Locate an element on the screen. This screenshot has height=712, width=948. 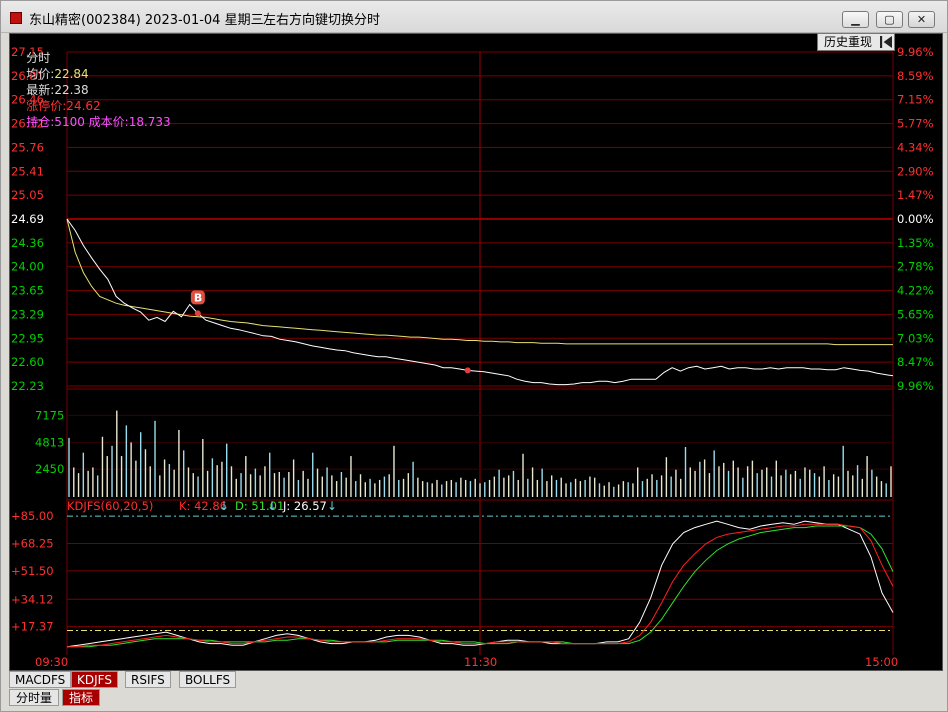
avg-value: 22.84 is located at coordinates (71, 74).